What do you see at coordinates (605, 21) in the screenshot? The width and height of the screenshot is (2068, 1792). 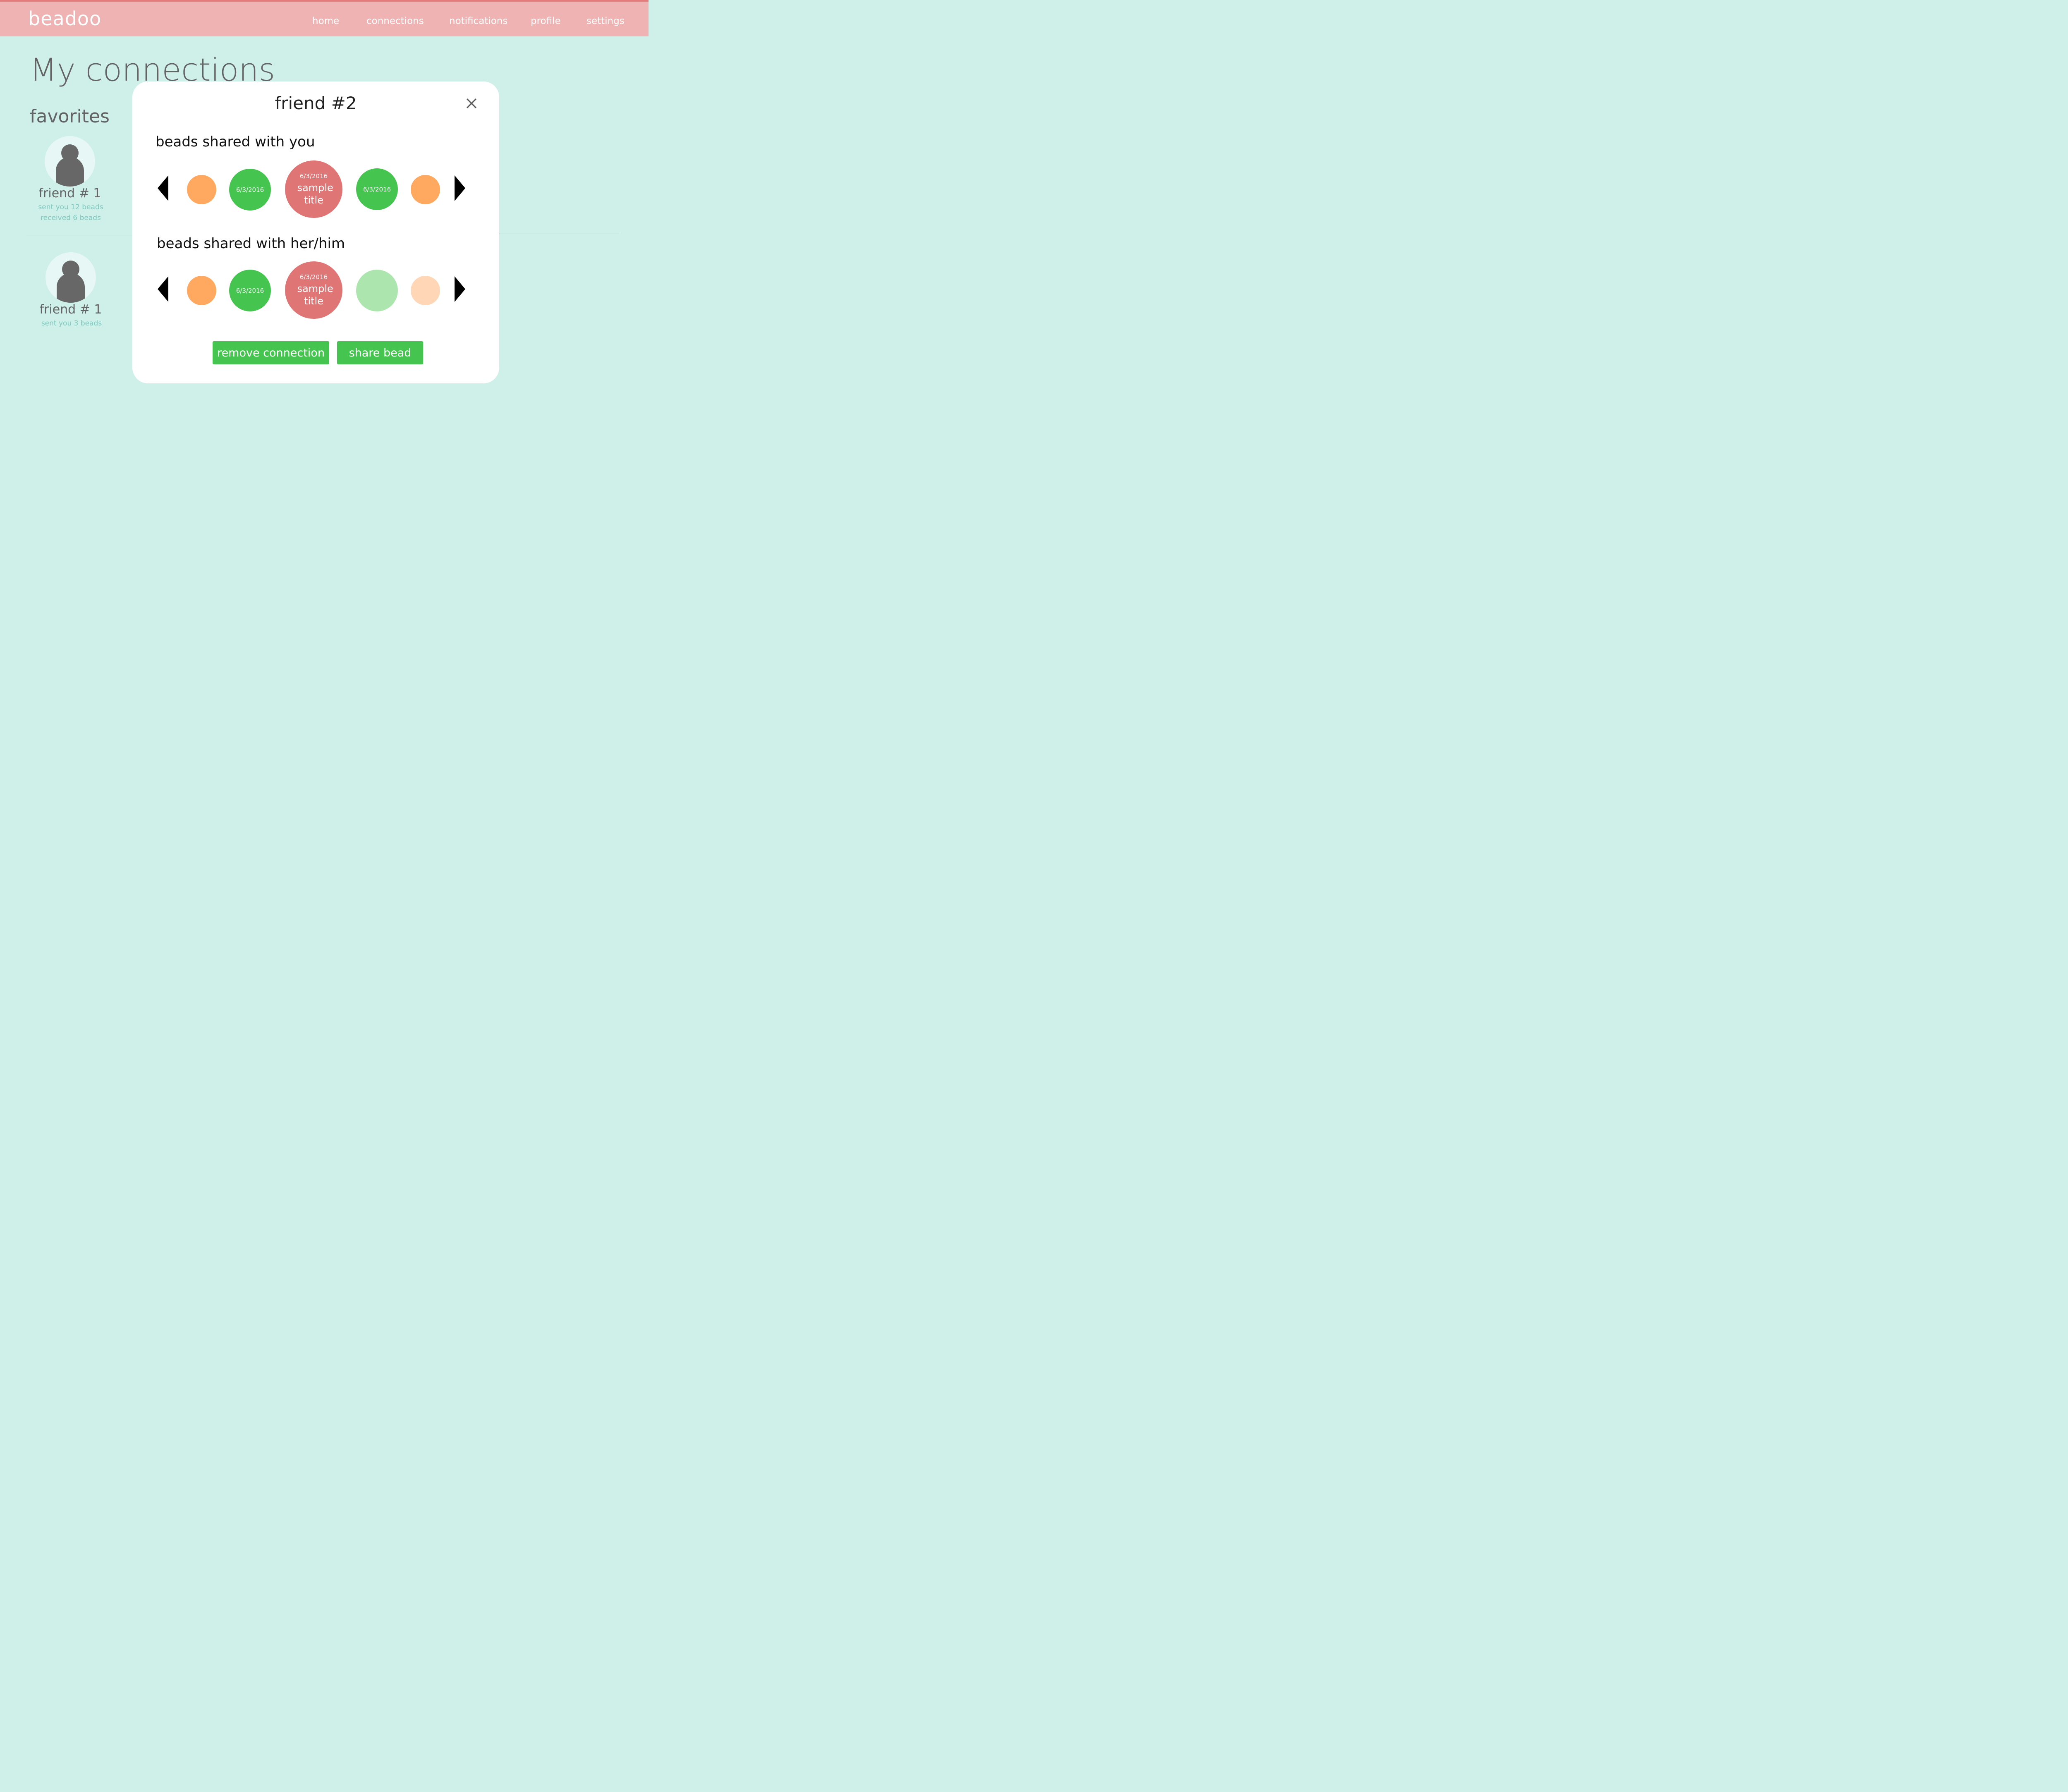 I see `nav-settings: settings` at bounding box center [605, 21].